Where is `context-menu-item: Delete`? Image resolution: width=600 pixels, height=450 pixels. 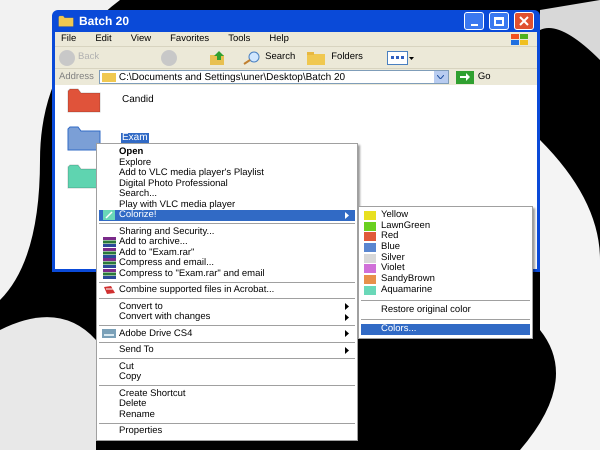 context-menu-item: Delete is located at coordinates (227, 404).